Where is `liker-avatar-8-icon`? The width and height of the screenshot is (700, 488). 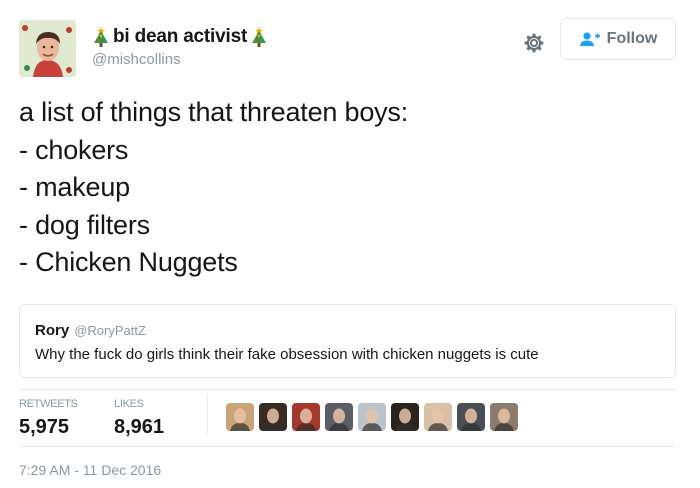
liker-avatar-8-icon is located at coordinates (471, 417).